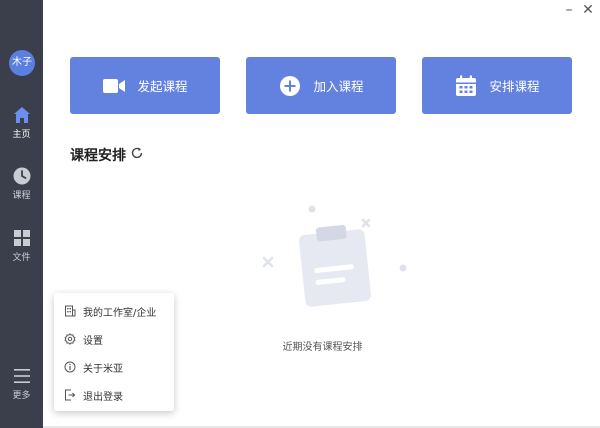 The height and width of the screenshot is (428, 600). I want to click on plus-circle-icon, so click(290, 85).